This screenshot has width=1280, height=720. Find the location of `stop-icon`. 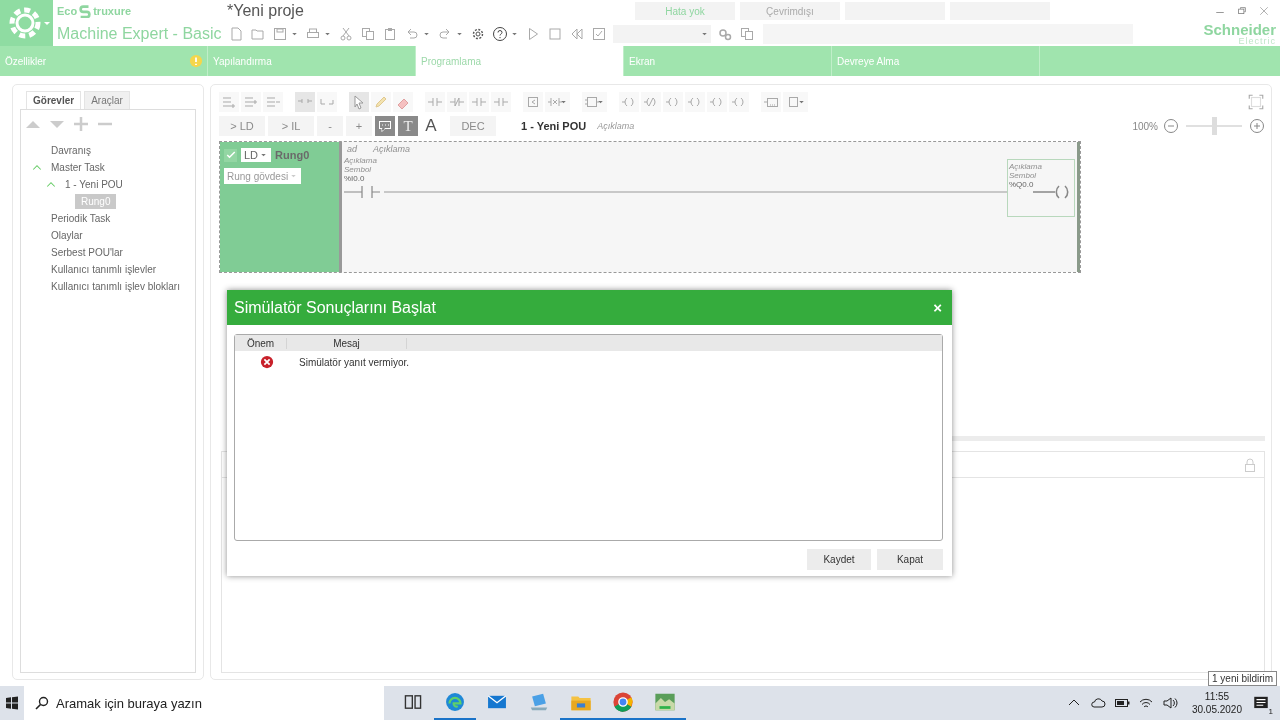

stop-icon is located at coordinates (554, 34).